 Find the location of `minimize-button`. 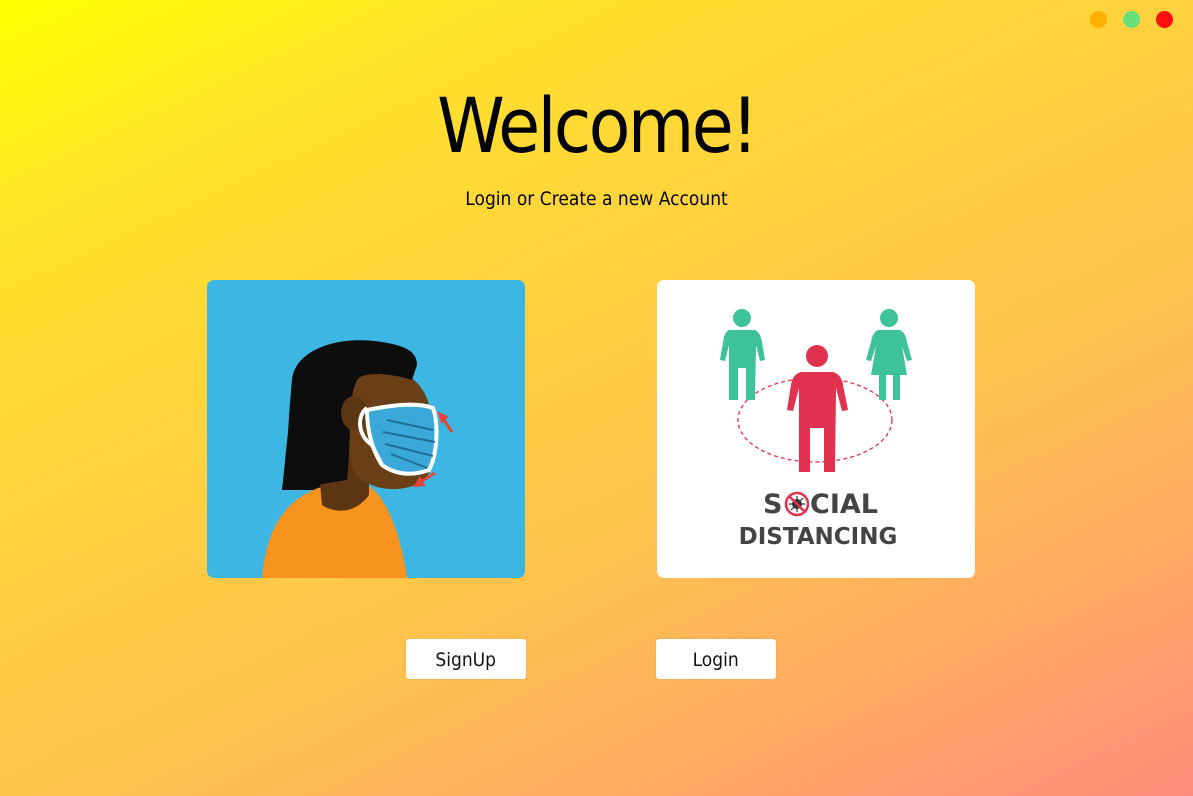

minimize-button is located at coordinates (1098, 19).